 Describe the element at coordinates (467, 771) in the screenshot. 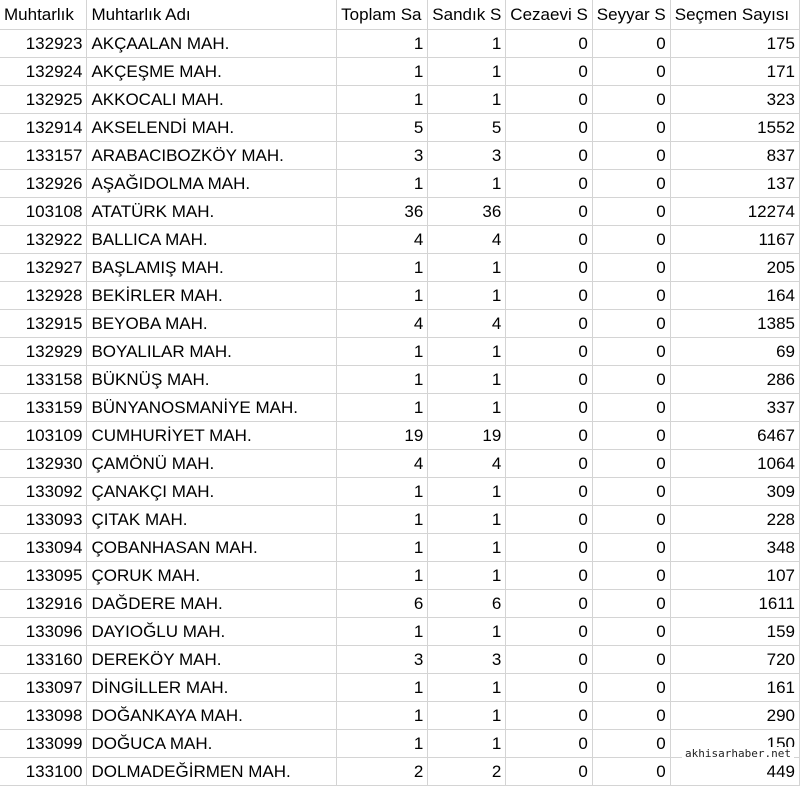

I see `cell-sandik-sayisi: 2` at that location.